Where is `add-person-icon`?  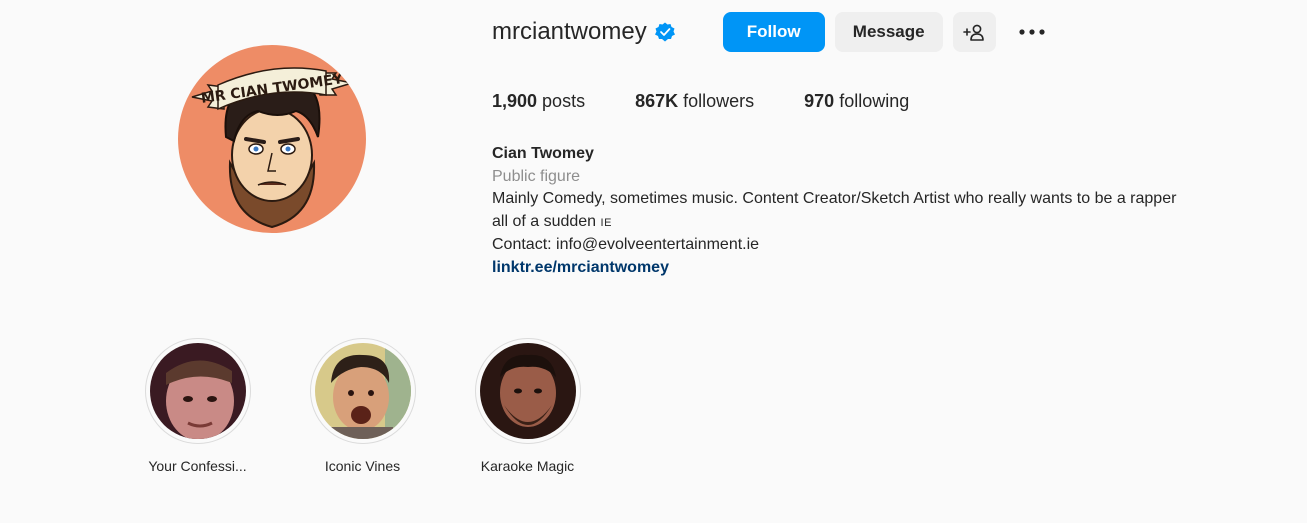 add-person-icon is located at coordinates (974, 32).